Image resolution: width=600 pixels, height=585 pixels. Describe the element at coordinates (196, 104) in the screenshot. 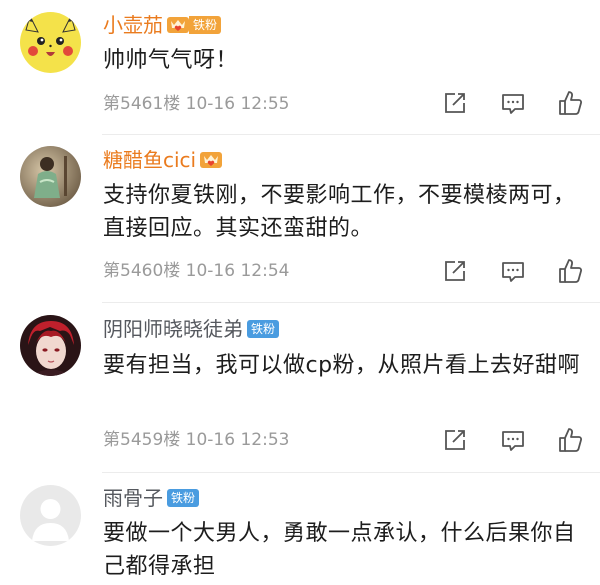

I see `comment-meta: 第5461楼 10-16 12:55` at that location.